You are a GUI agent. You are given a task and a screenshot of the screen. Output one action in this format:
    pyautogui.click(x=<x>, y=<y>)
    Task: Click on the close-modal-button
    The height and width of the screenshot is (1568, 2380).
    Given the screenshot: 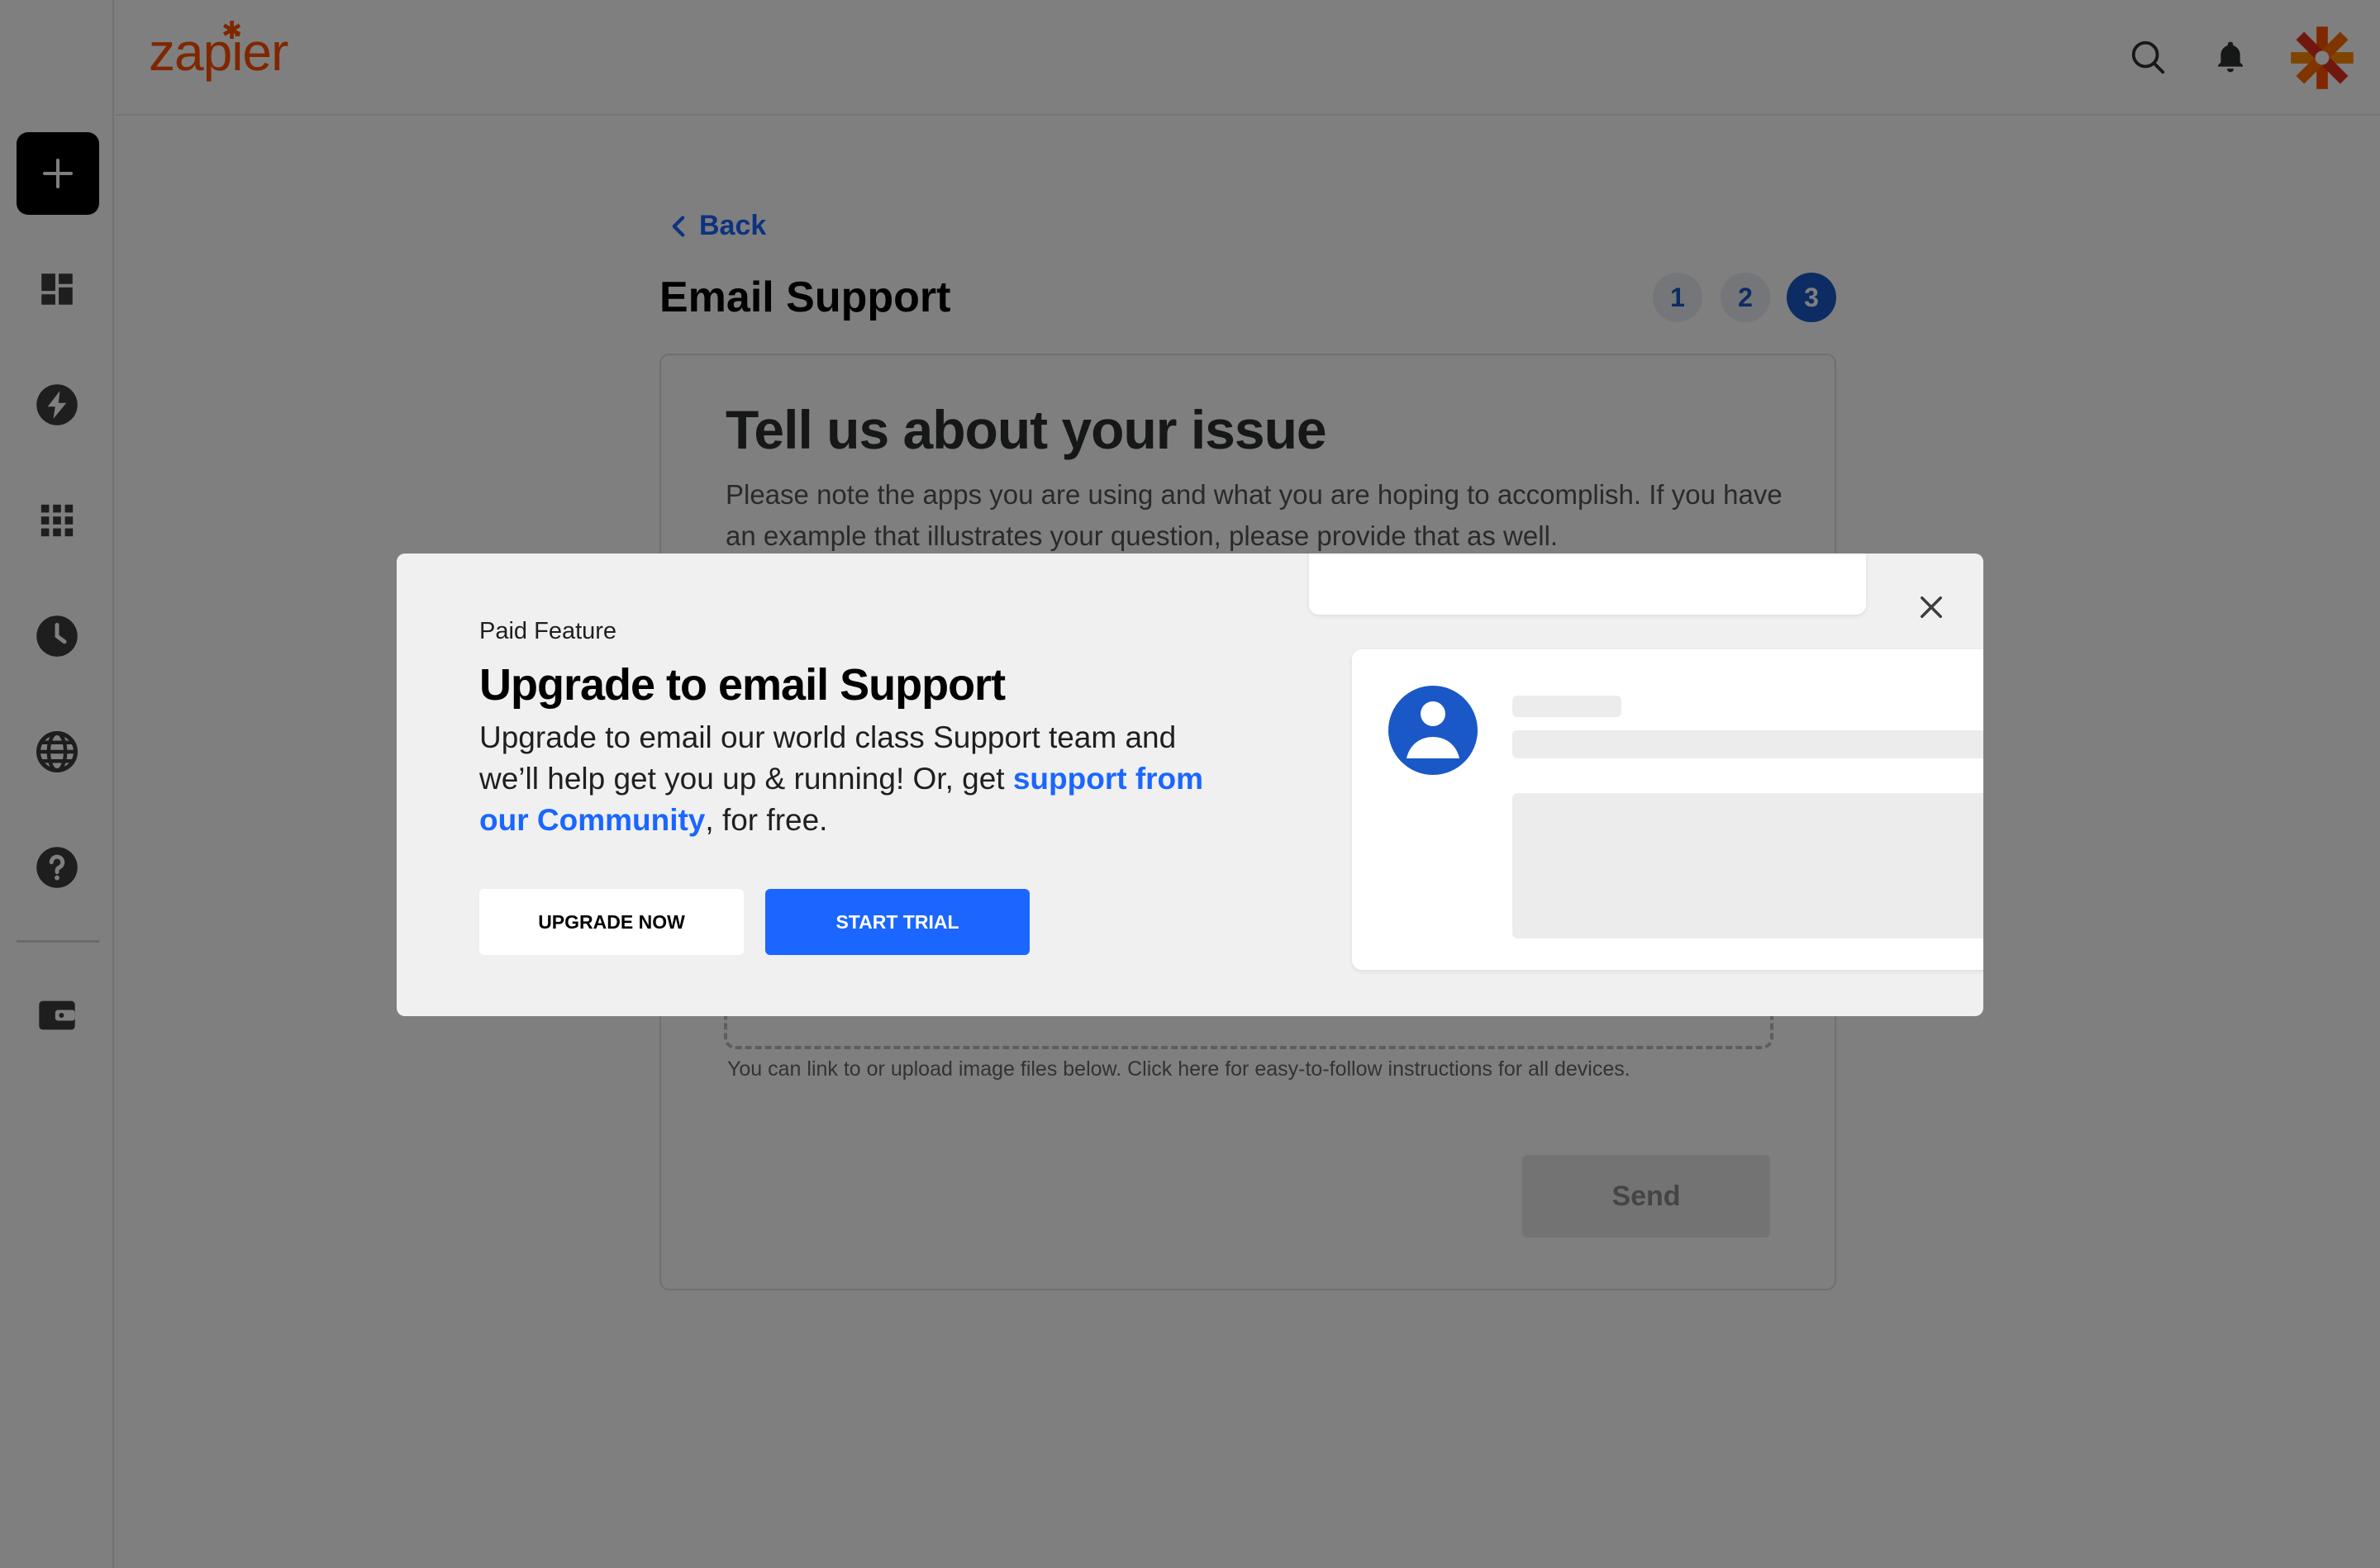 What is the action you would take?
    pyautogui.click(x=1931, y=607)
    